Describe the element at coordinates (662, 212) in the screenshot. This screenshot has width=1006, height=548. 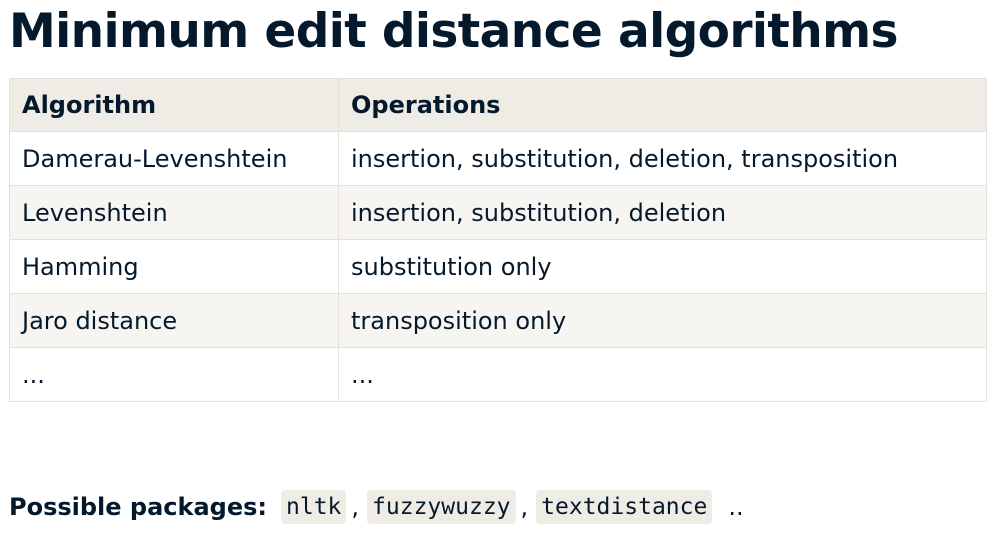
I see `operations-cell: insertion, substitution, deletion` at that location.